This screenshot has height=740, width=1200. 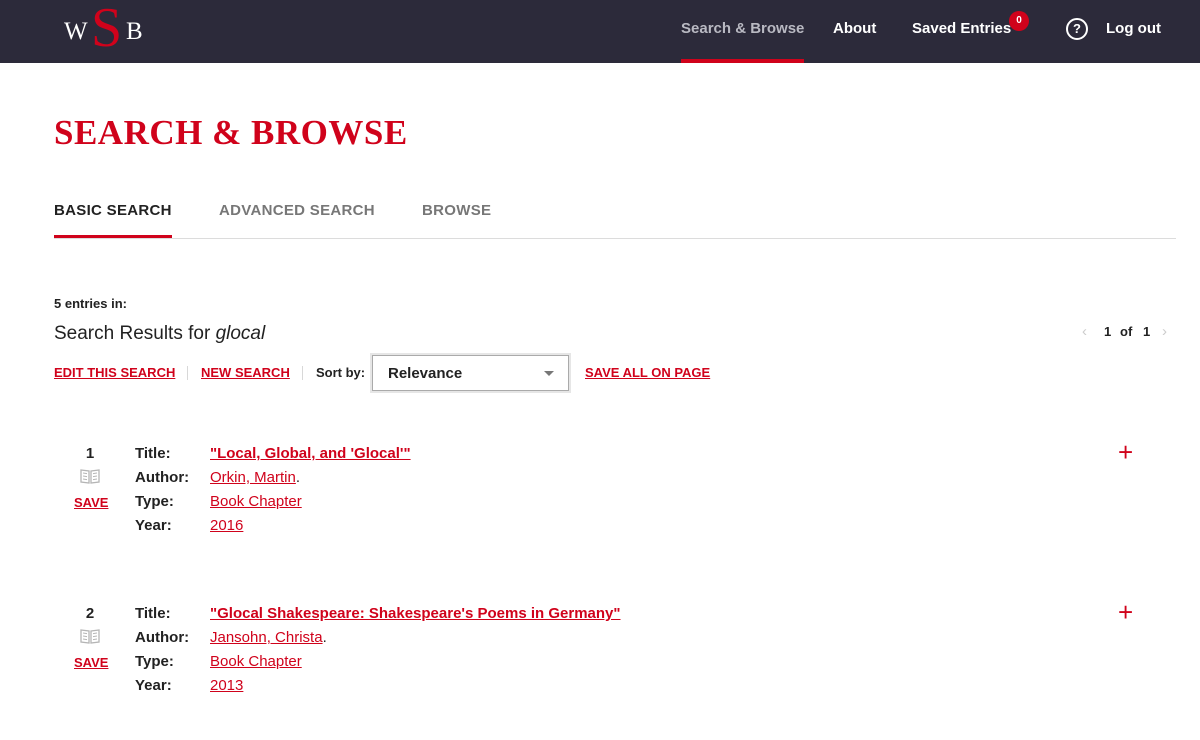 I want to click on page-title: SEARCH & BROWSE, so click(x=231, y=132).